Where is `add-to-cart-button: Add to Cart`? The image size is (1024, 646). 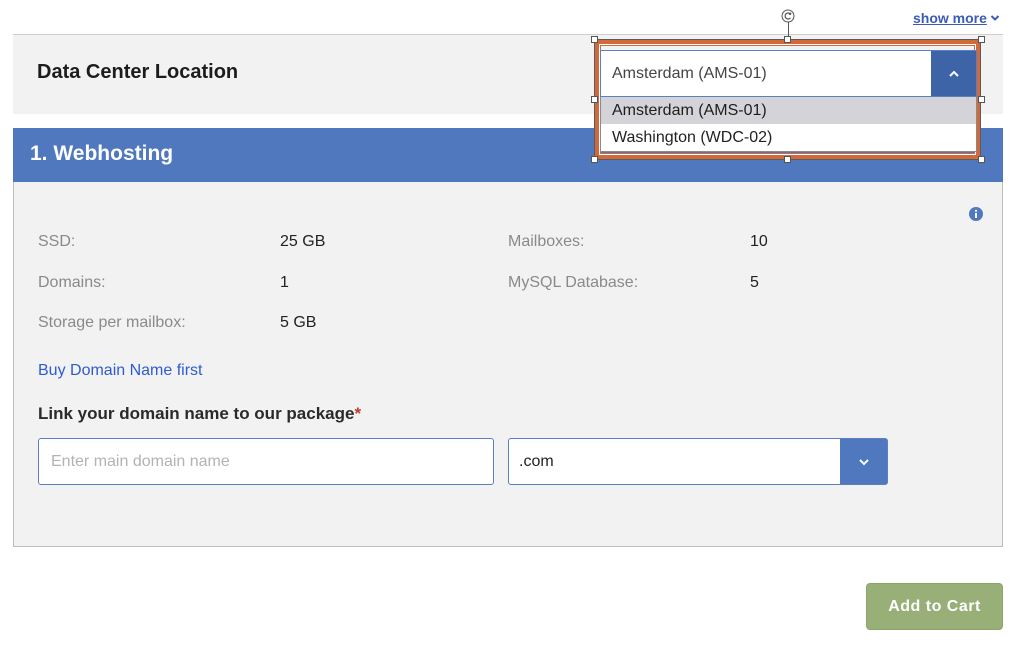 add-to-cart-button: Add to Cart is located at coordinates (934, 606).